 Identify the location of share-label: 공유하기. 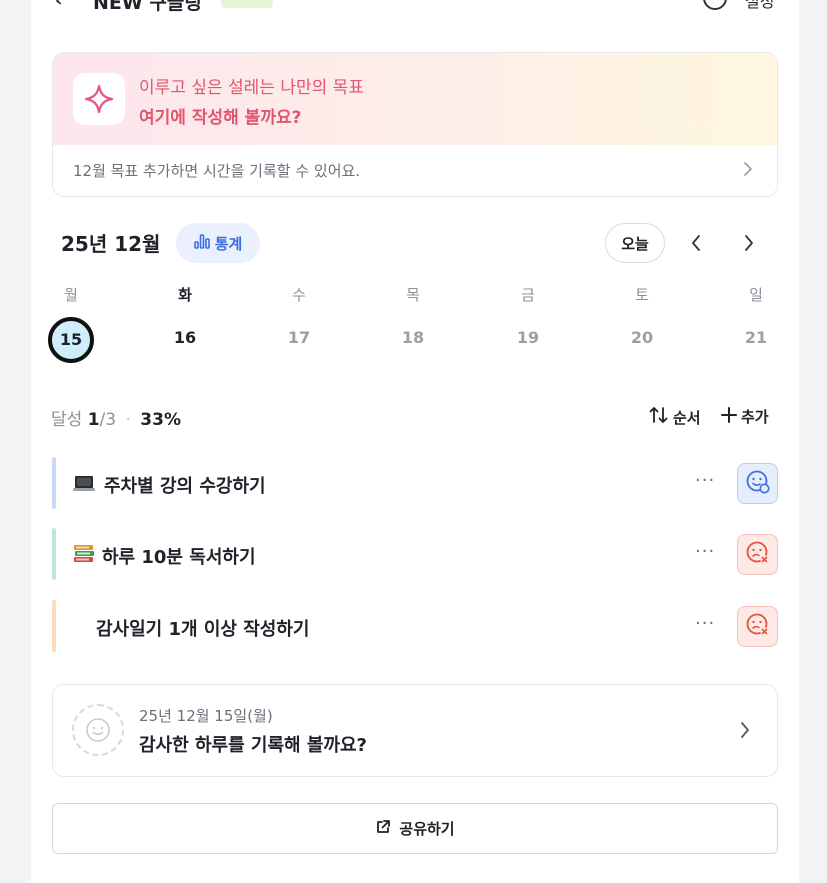
(427, 829).